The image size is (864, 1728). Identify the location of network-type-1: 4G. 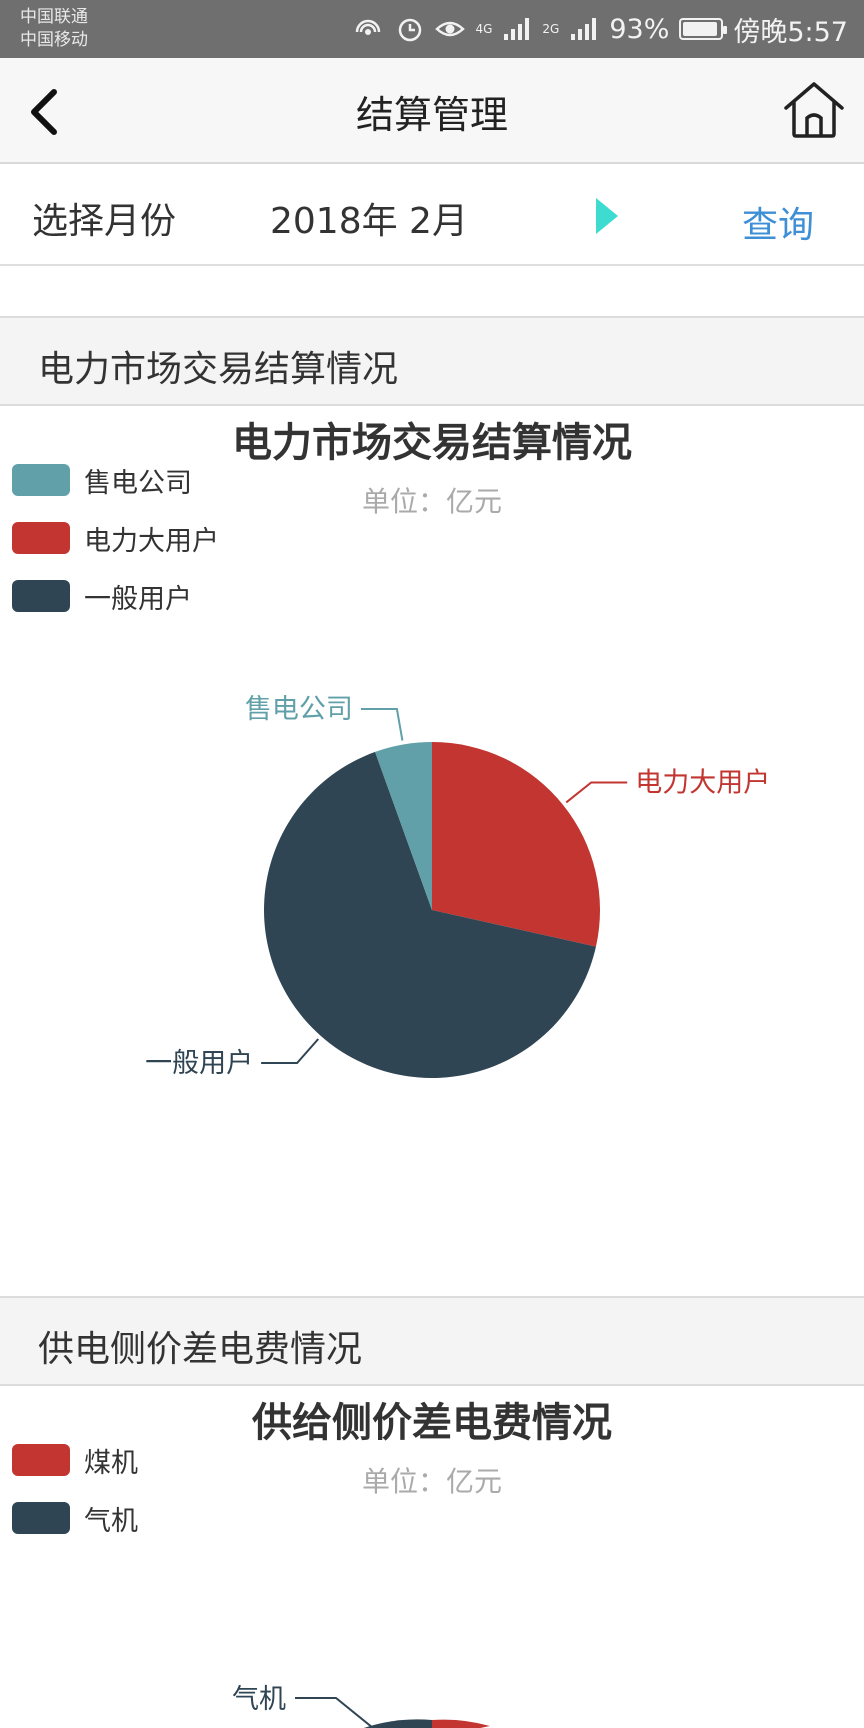
(484, 29).